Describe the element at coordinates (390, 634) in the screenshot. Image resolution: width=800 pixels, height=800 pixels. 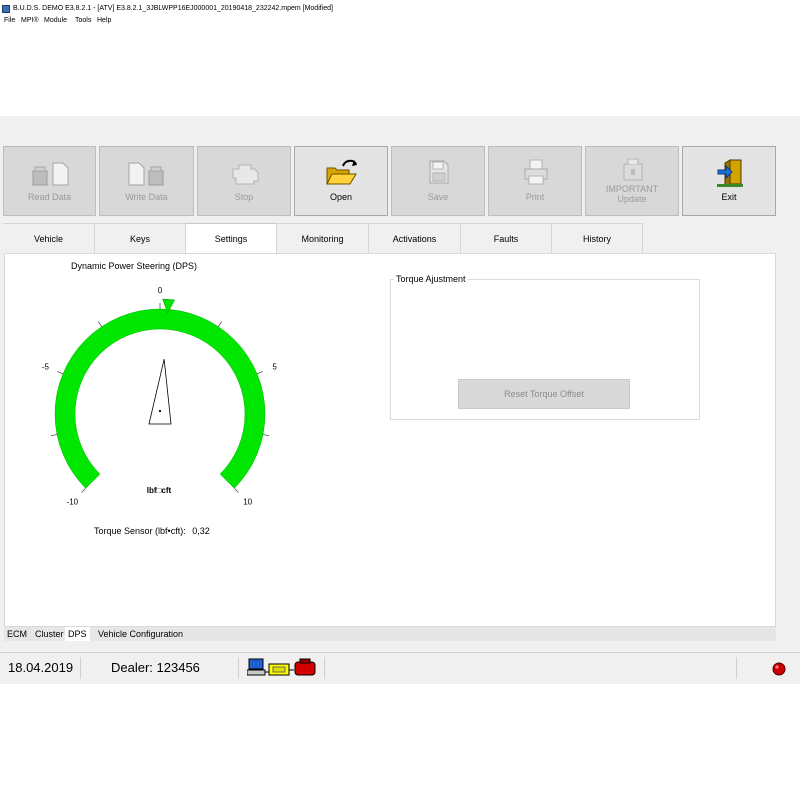
I see `module-tab-strip: ECM Cluster DPS Vehicle Configuration` at that location.